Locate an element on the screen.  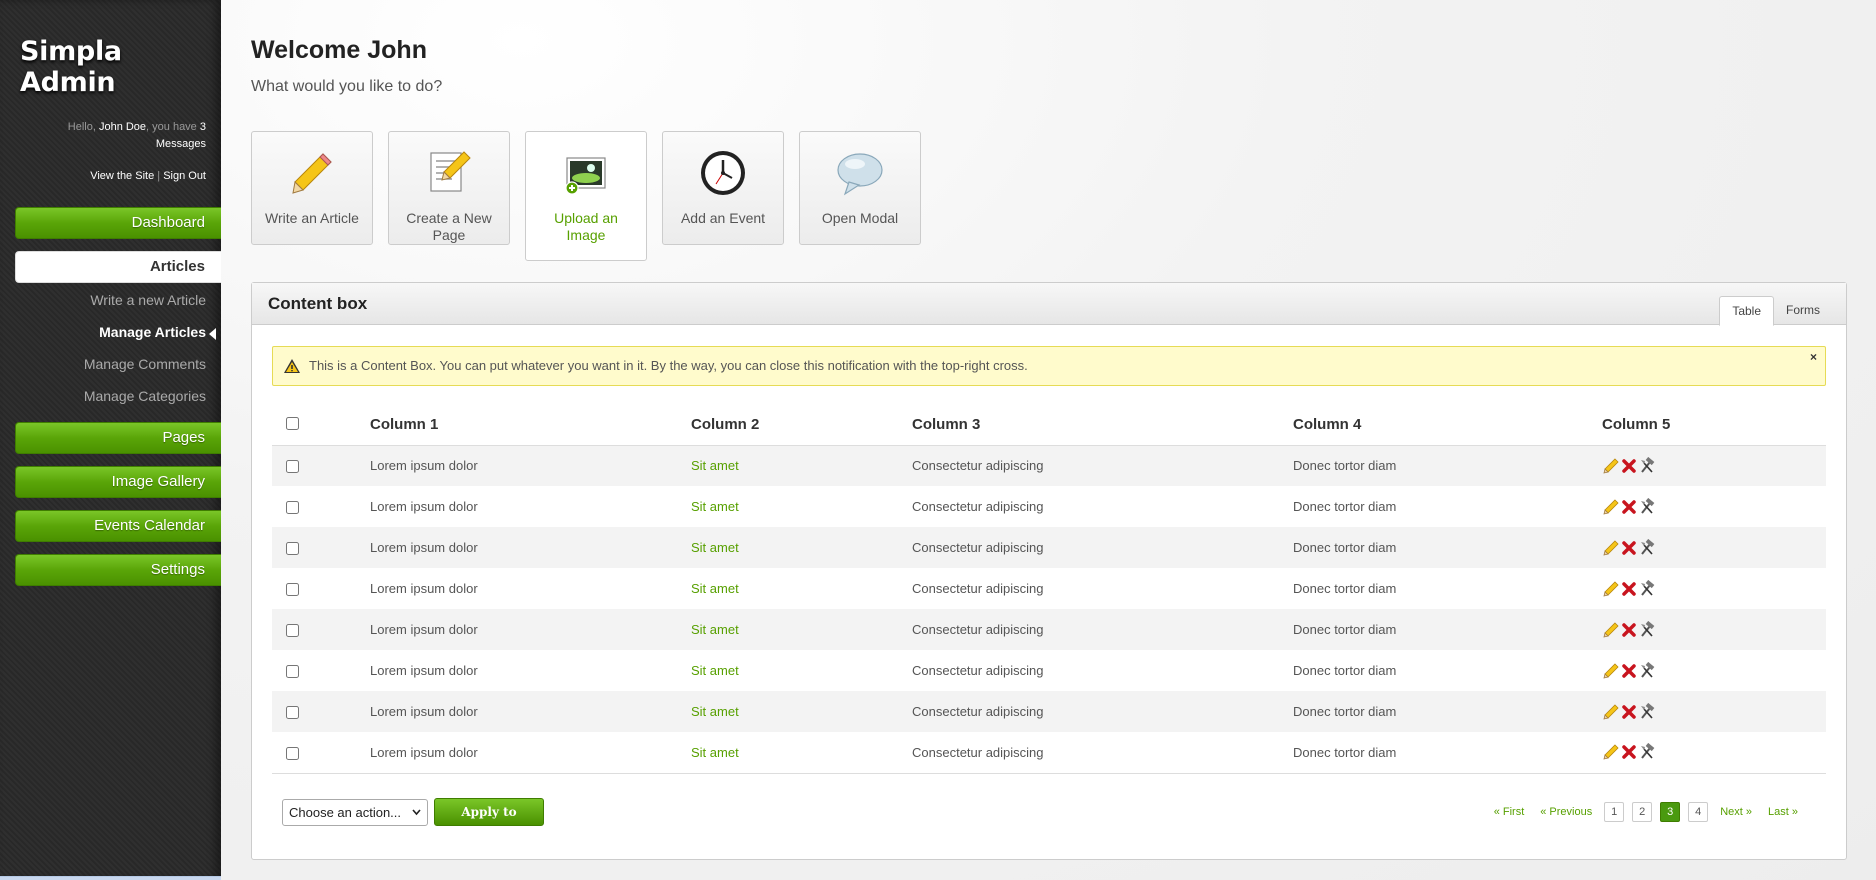
nav-sub-write-article: Write a new Article is located at coordinates (148, 300).